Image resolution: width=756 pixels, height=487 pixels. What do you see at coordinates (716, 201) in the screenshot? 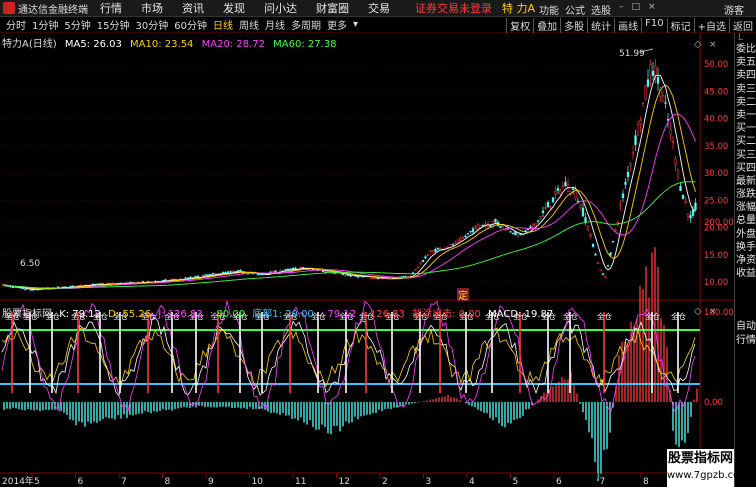
I see `price-tick-label: 25.00` at bounding box center [716, 201].